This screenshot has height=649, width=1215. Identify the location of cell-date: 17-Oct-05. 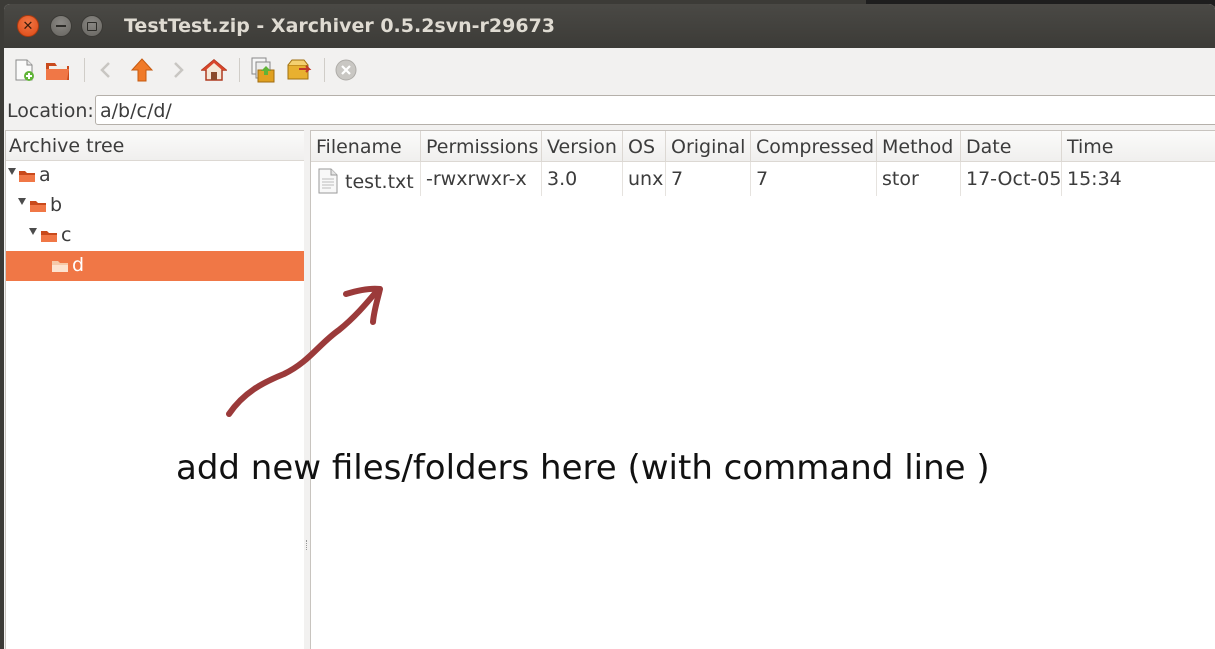
(1011, 179).